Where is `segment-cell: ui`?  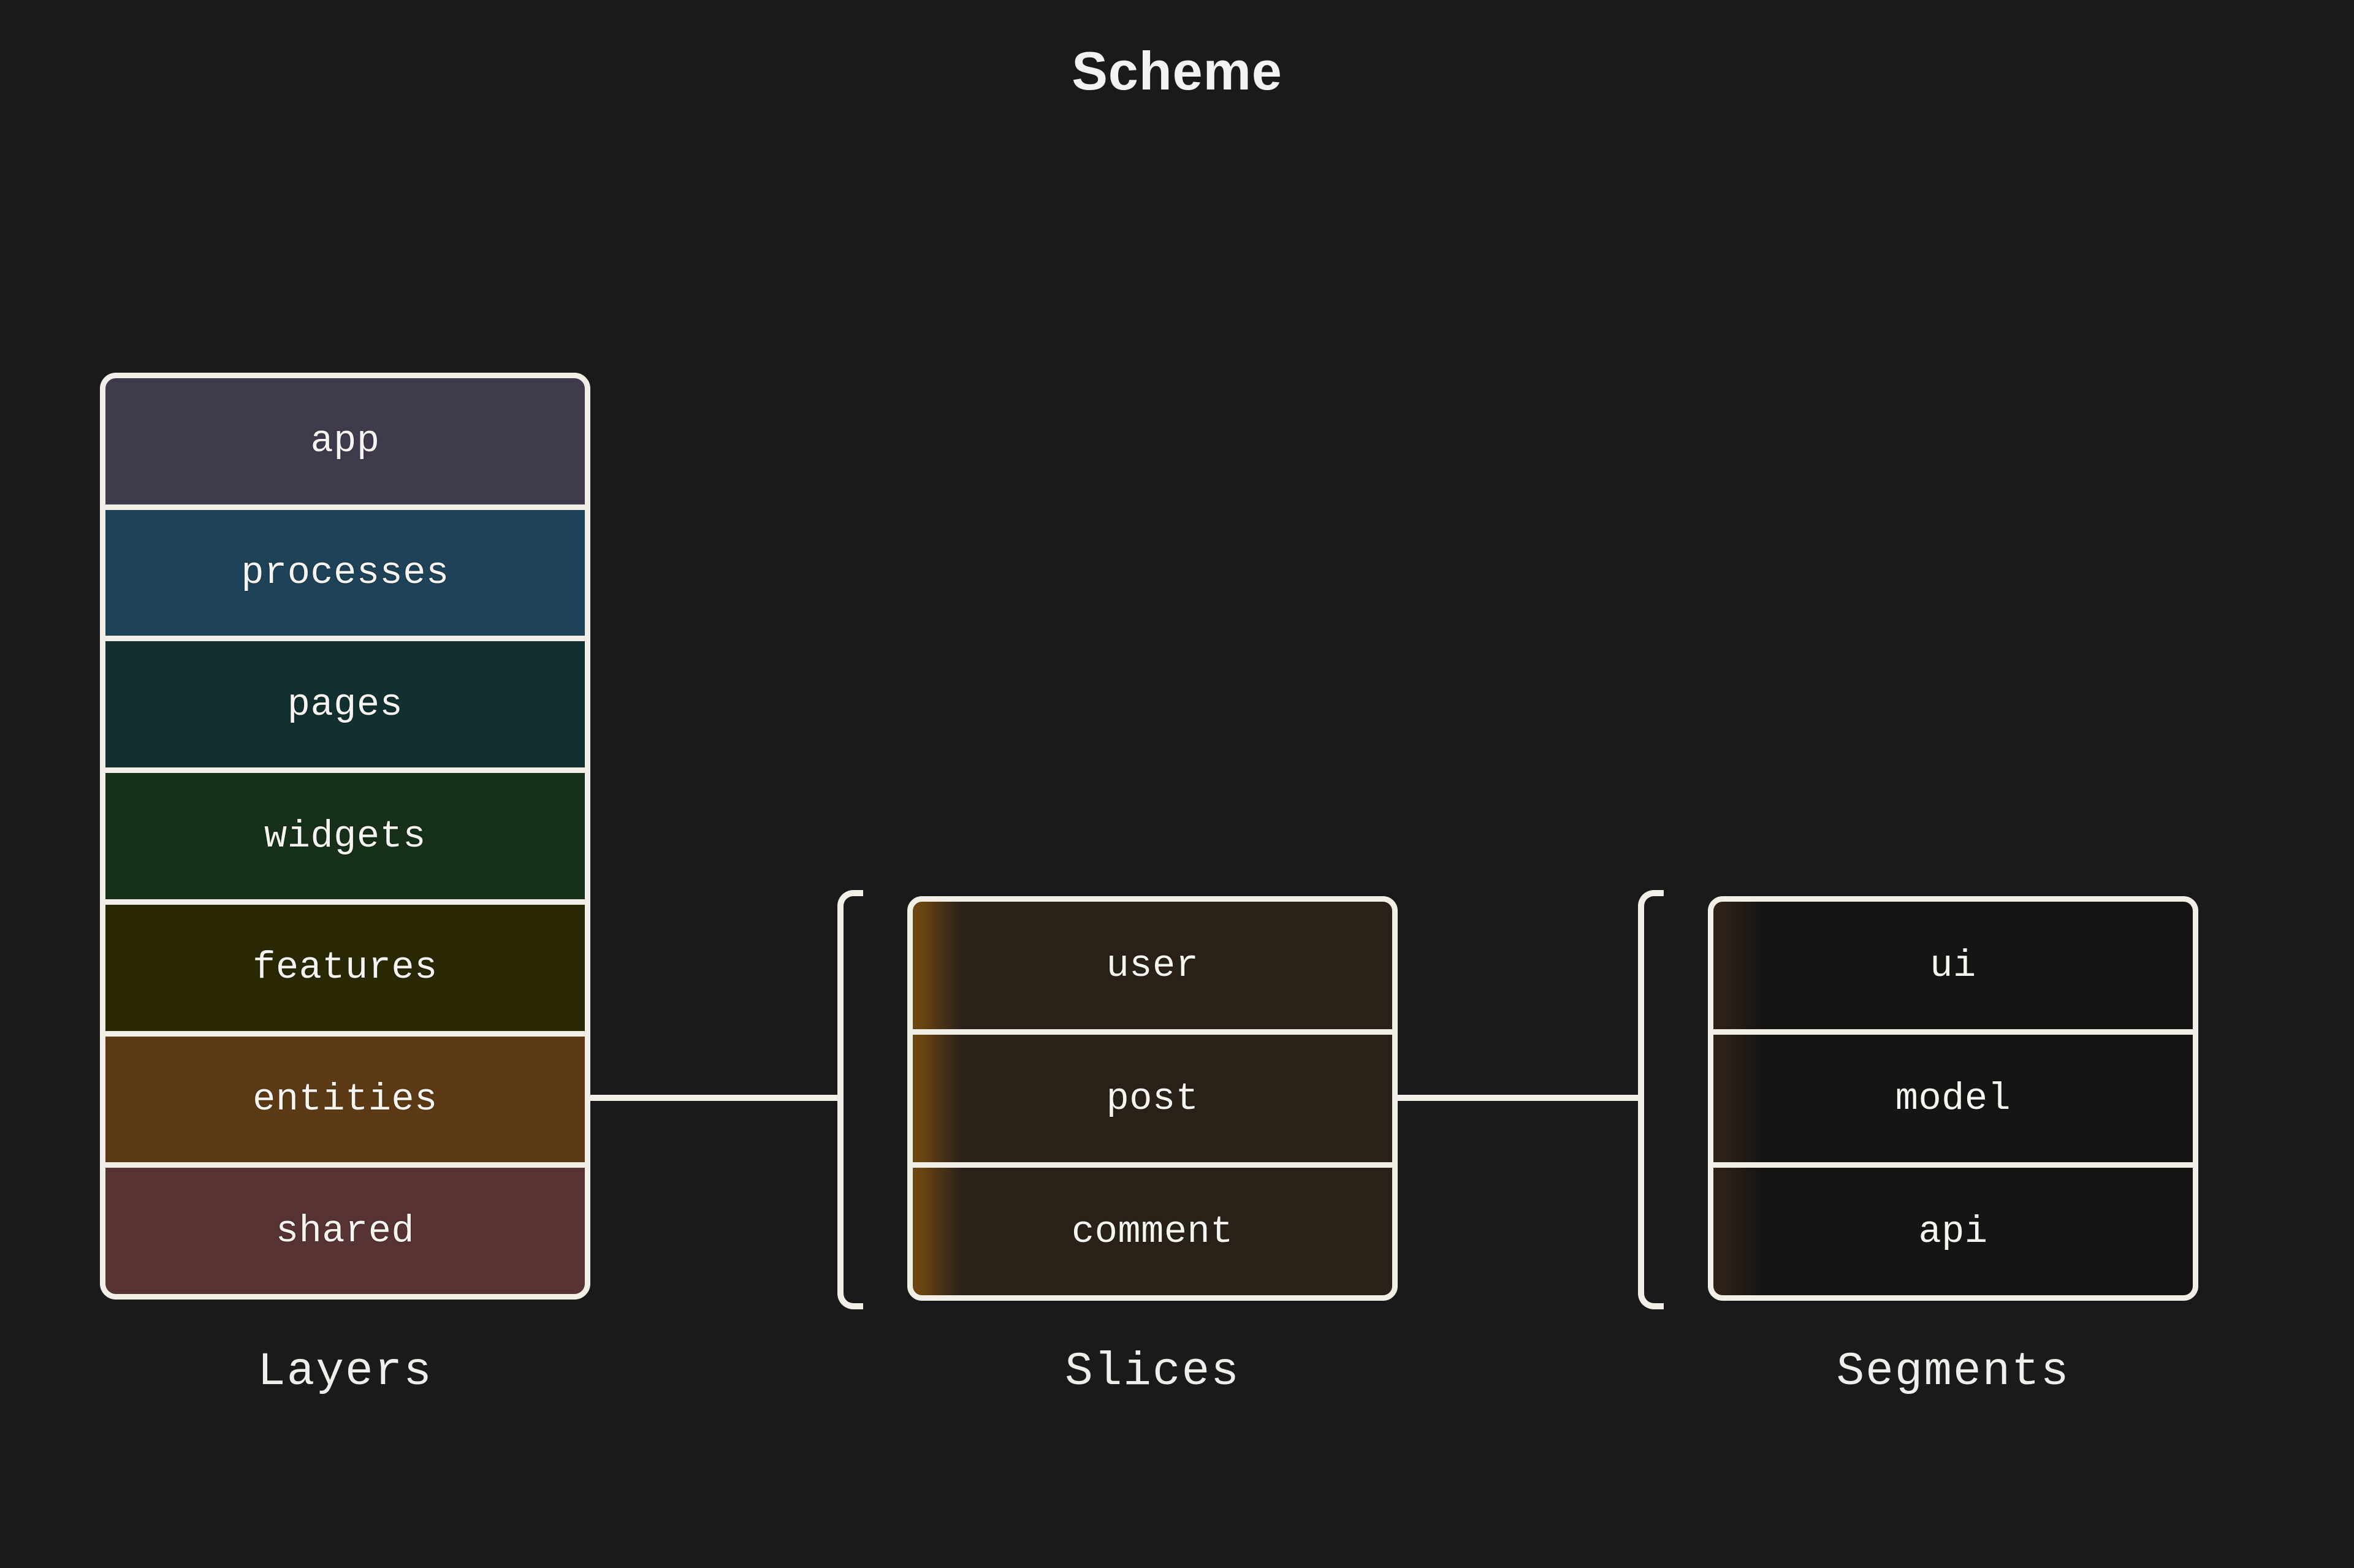
segment-cell: ui is located at coordinates (1953, 968).